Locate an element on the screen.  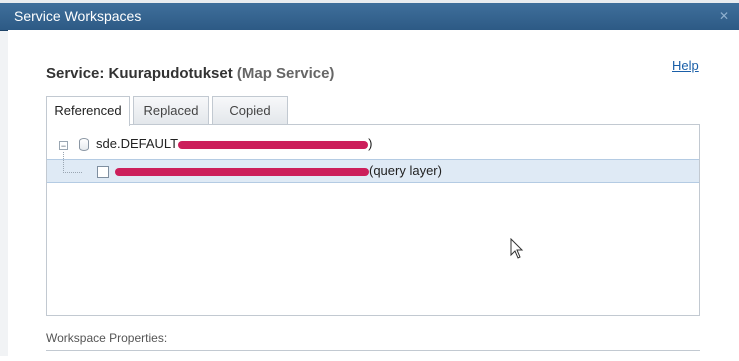
query-layer-suffix: (query layer) is located at coordinates (405, 170).